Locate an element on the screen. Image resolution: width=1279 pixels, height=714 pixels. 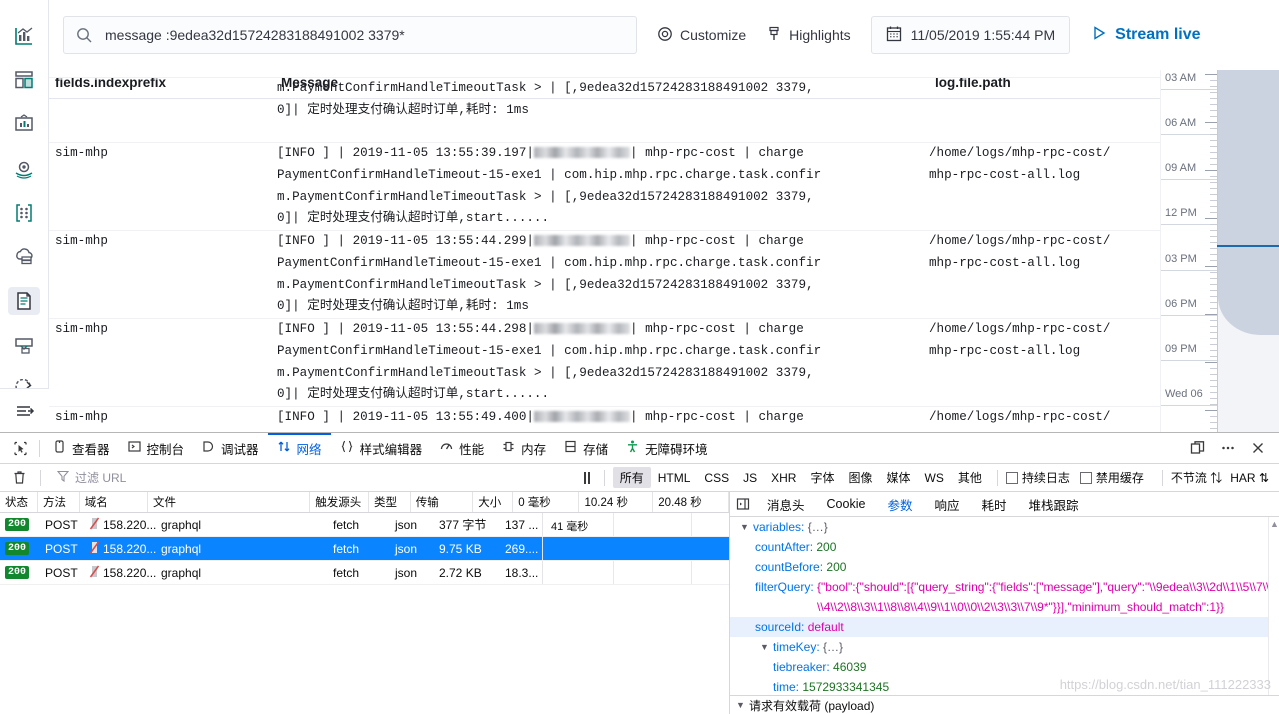
canvas-icon is located at coordinates (24, 124).